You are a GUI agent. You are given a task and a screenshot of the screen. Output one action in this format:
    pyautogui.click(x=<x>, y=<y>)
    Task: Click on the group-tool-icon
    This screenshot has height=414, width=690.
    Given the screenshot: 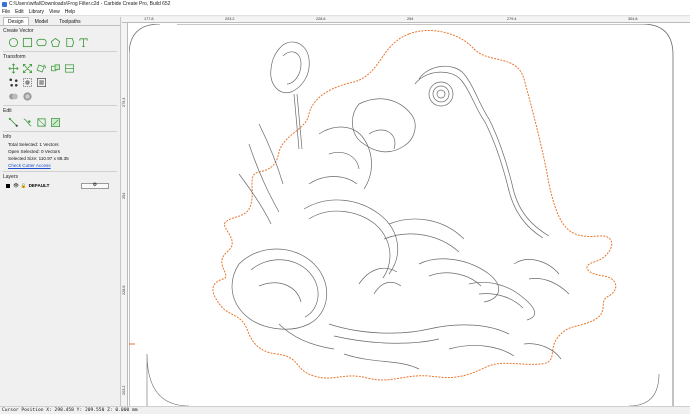 What is the action you would take?
    pyautogui.click(x=27, y=82)
    